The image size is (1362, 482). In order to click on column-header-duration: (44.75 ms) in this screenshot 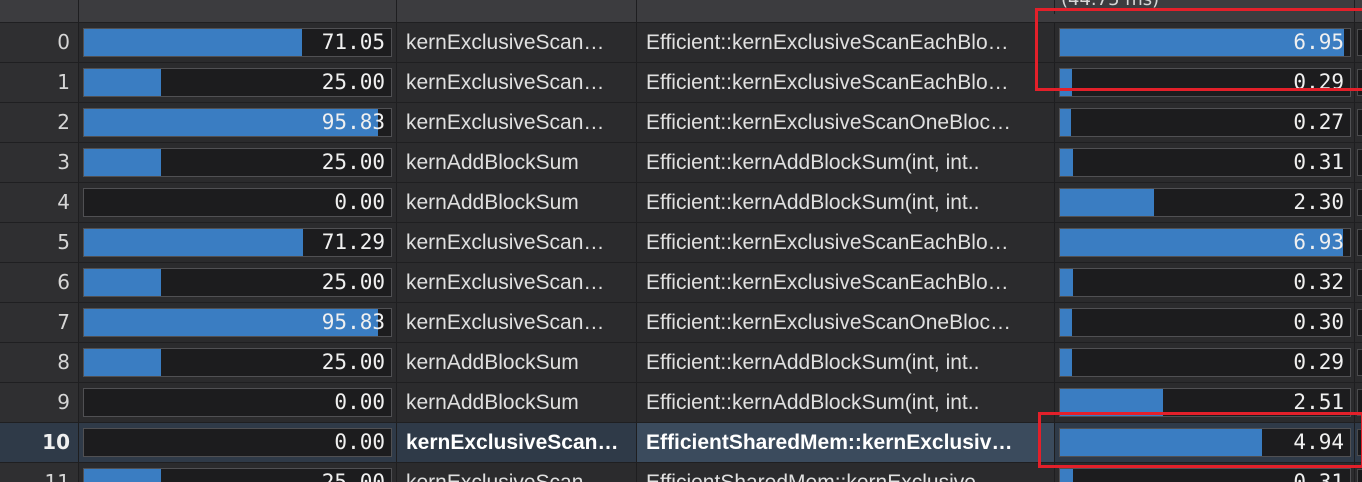, I will do `click(1204, 7)`.